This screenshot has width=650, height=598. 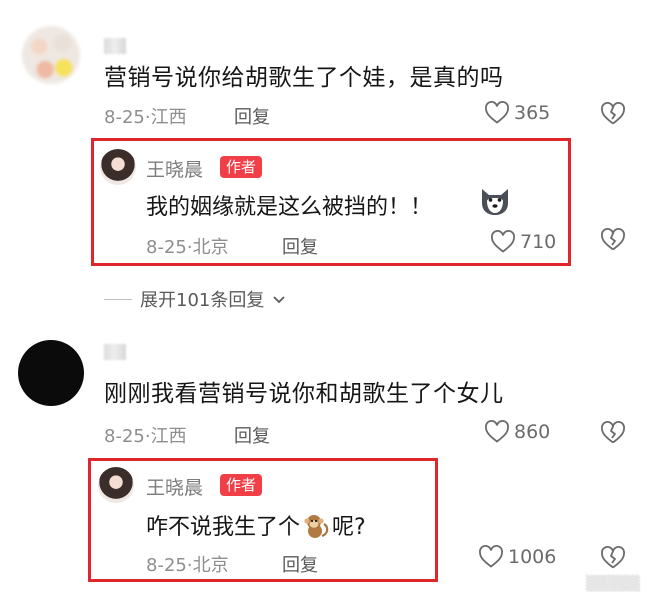 I want to click on reply-text: 咋不说我生了个 呢?, so click(x=256, y=527).